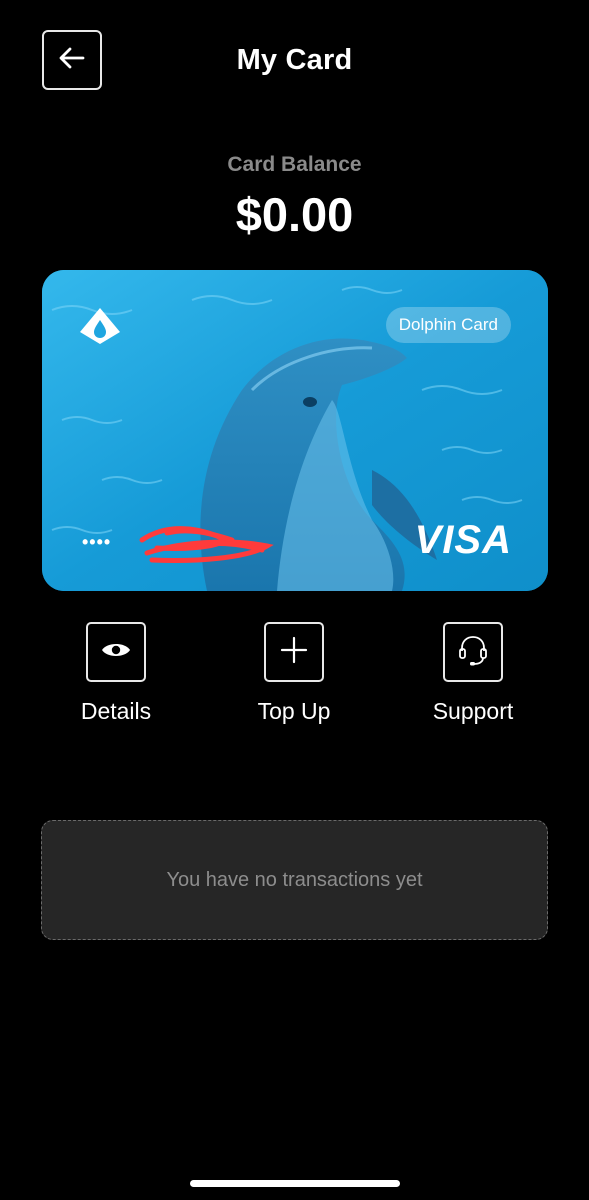 This screenshot has height=1200, width=589. What do you see at coordinates (295, 1183) in the screenshot?
I see `home-indicator` at bounding box center [295, 1183].